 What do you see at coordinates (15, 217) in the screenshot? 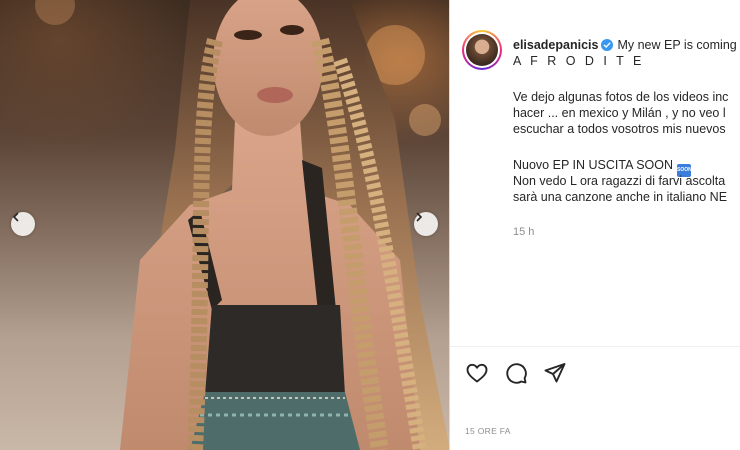
I see `chevron-left-icon` at bounding box center [15, 217].